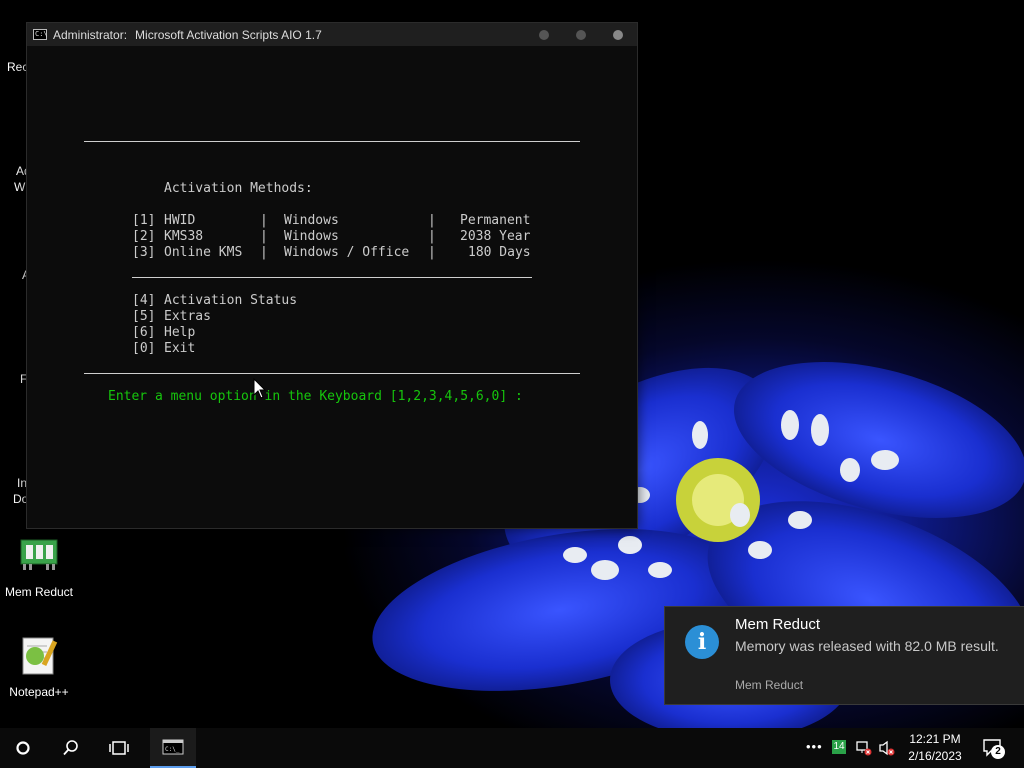 The image size is (1024, 768). Describe the element at coordinates (814, 746) in the screenshot. I see `show-hidden-icons-button: •••` at that location.